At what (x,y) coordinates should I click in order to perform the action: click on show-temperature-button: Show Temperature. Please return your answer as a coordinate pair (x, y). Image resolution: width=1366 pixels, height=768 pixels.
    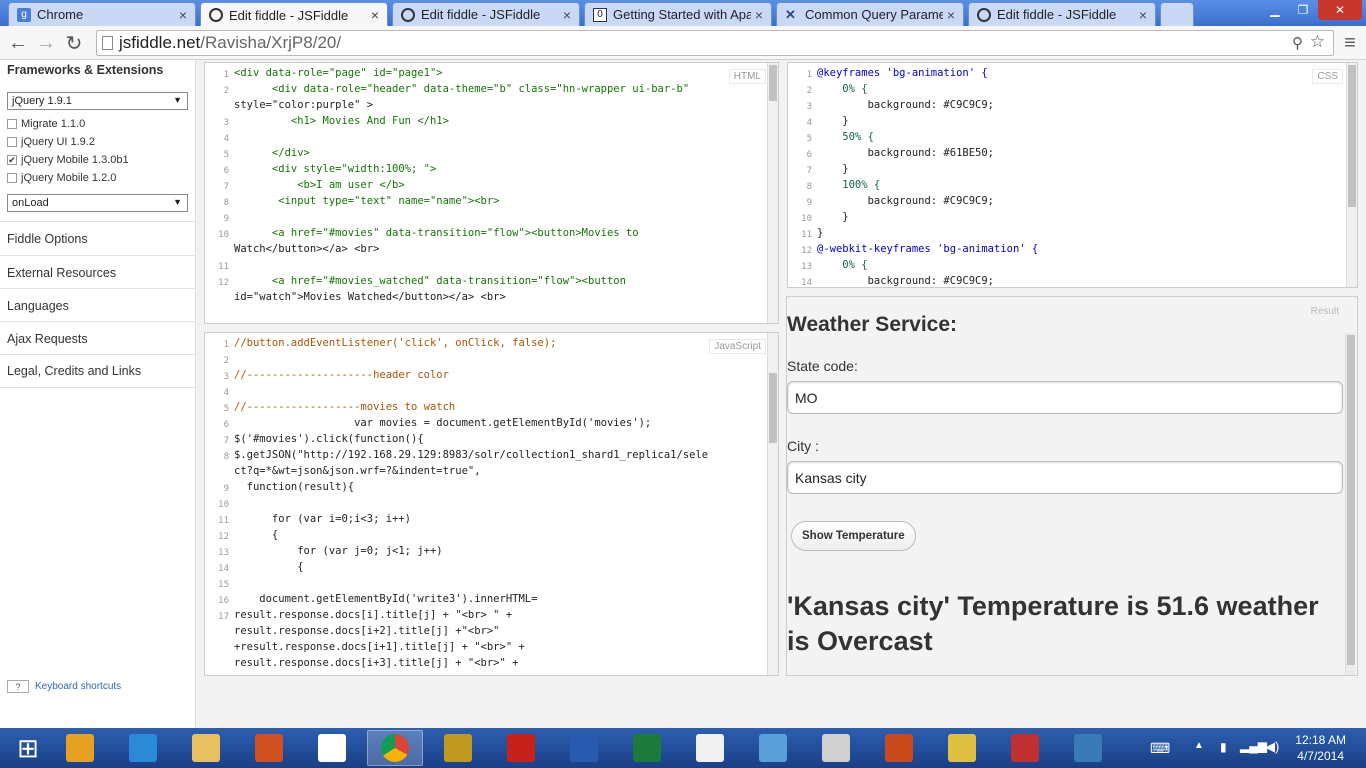
    Looking at the image, I should click on (853, 536).